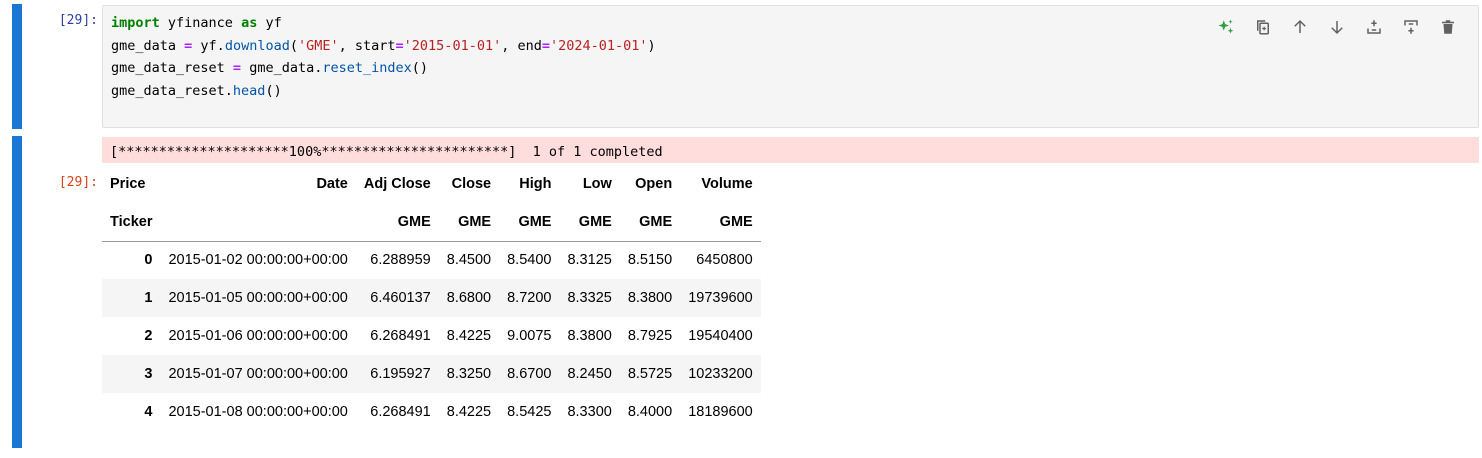 The image size is (1482, 458). I want to click on move-down-button, so click(1336, 27).